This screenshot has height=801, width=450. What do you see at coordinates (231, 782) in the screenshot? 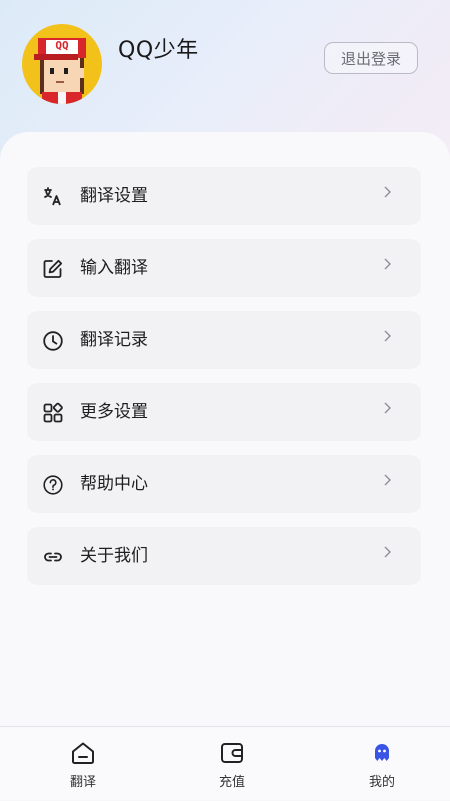
I see `tab-label: 充值` at bounding box center [231, 782].